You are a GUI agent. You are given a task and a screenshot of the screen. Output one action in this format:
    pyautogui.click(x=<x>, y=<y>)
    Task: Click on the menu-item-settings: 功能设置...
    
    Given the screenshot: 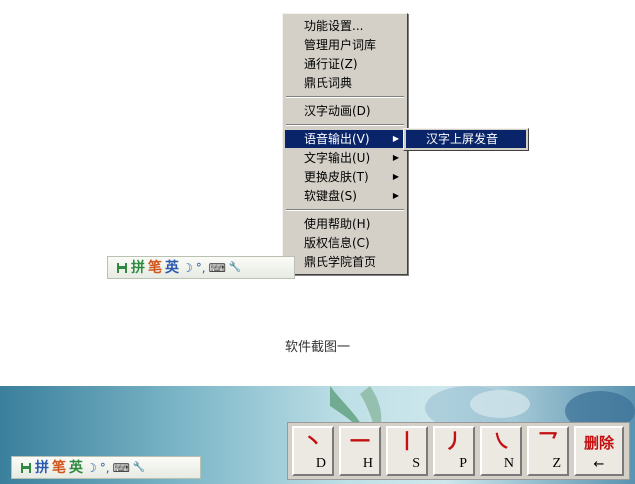 What is the action you would take?
    pyautogui.click(x=345, y=26)
    